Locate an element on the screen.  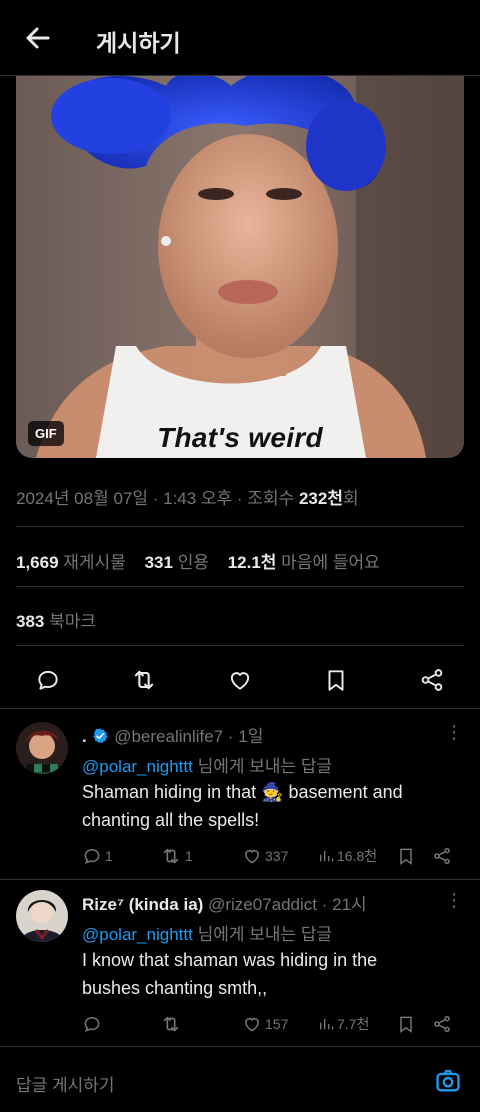
reply-composer: 답글 게시하기 is located at coordinates (240, 1079).